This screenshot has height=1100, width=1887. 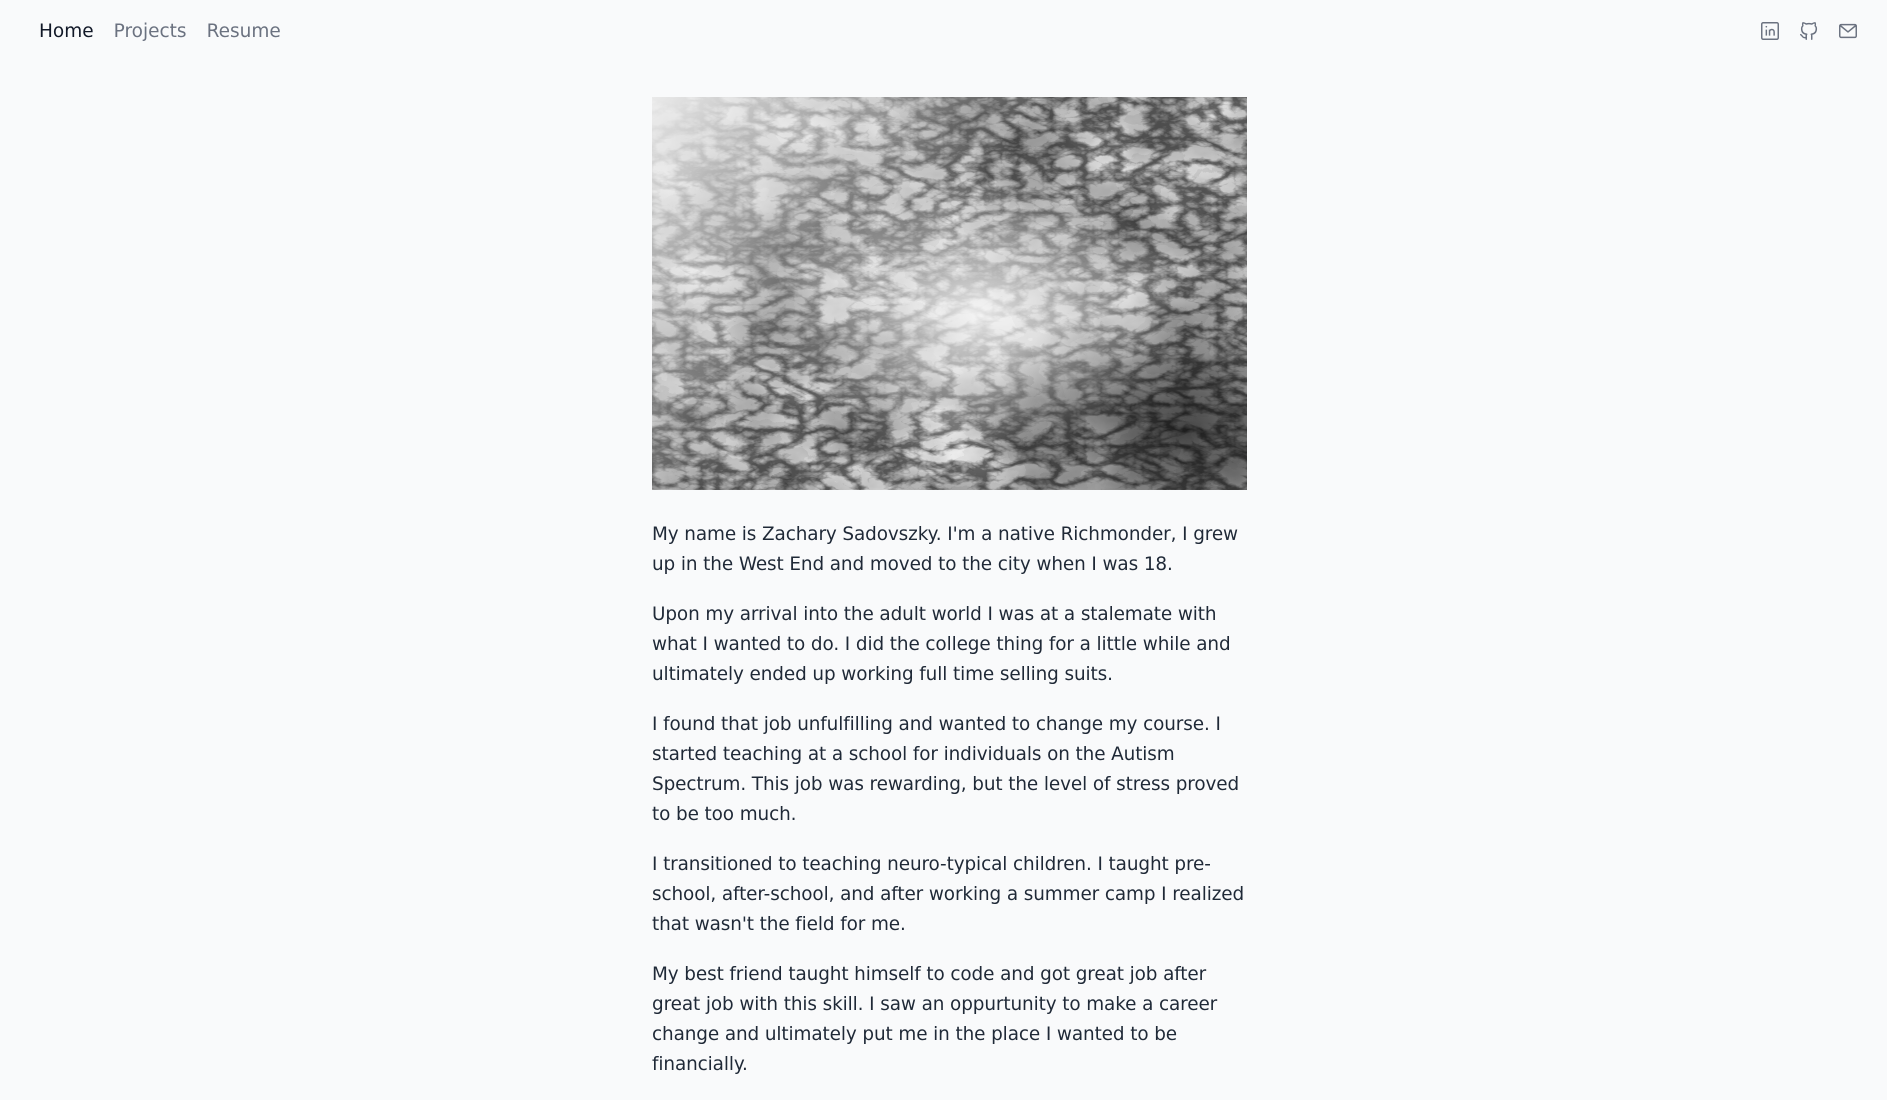 I want to click on nav-link-resume: Resume, so click(x=244, y=32).